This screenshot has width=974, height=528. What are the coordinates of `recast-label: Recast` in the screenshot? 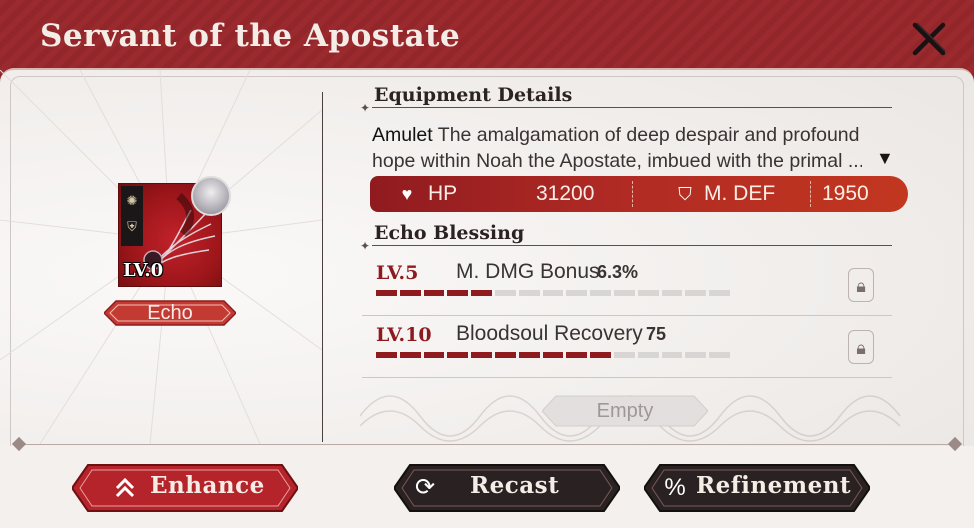 It's located at (515, 485).